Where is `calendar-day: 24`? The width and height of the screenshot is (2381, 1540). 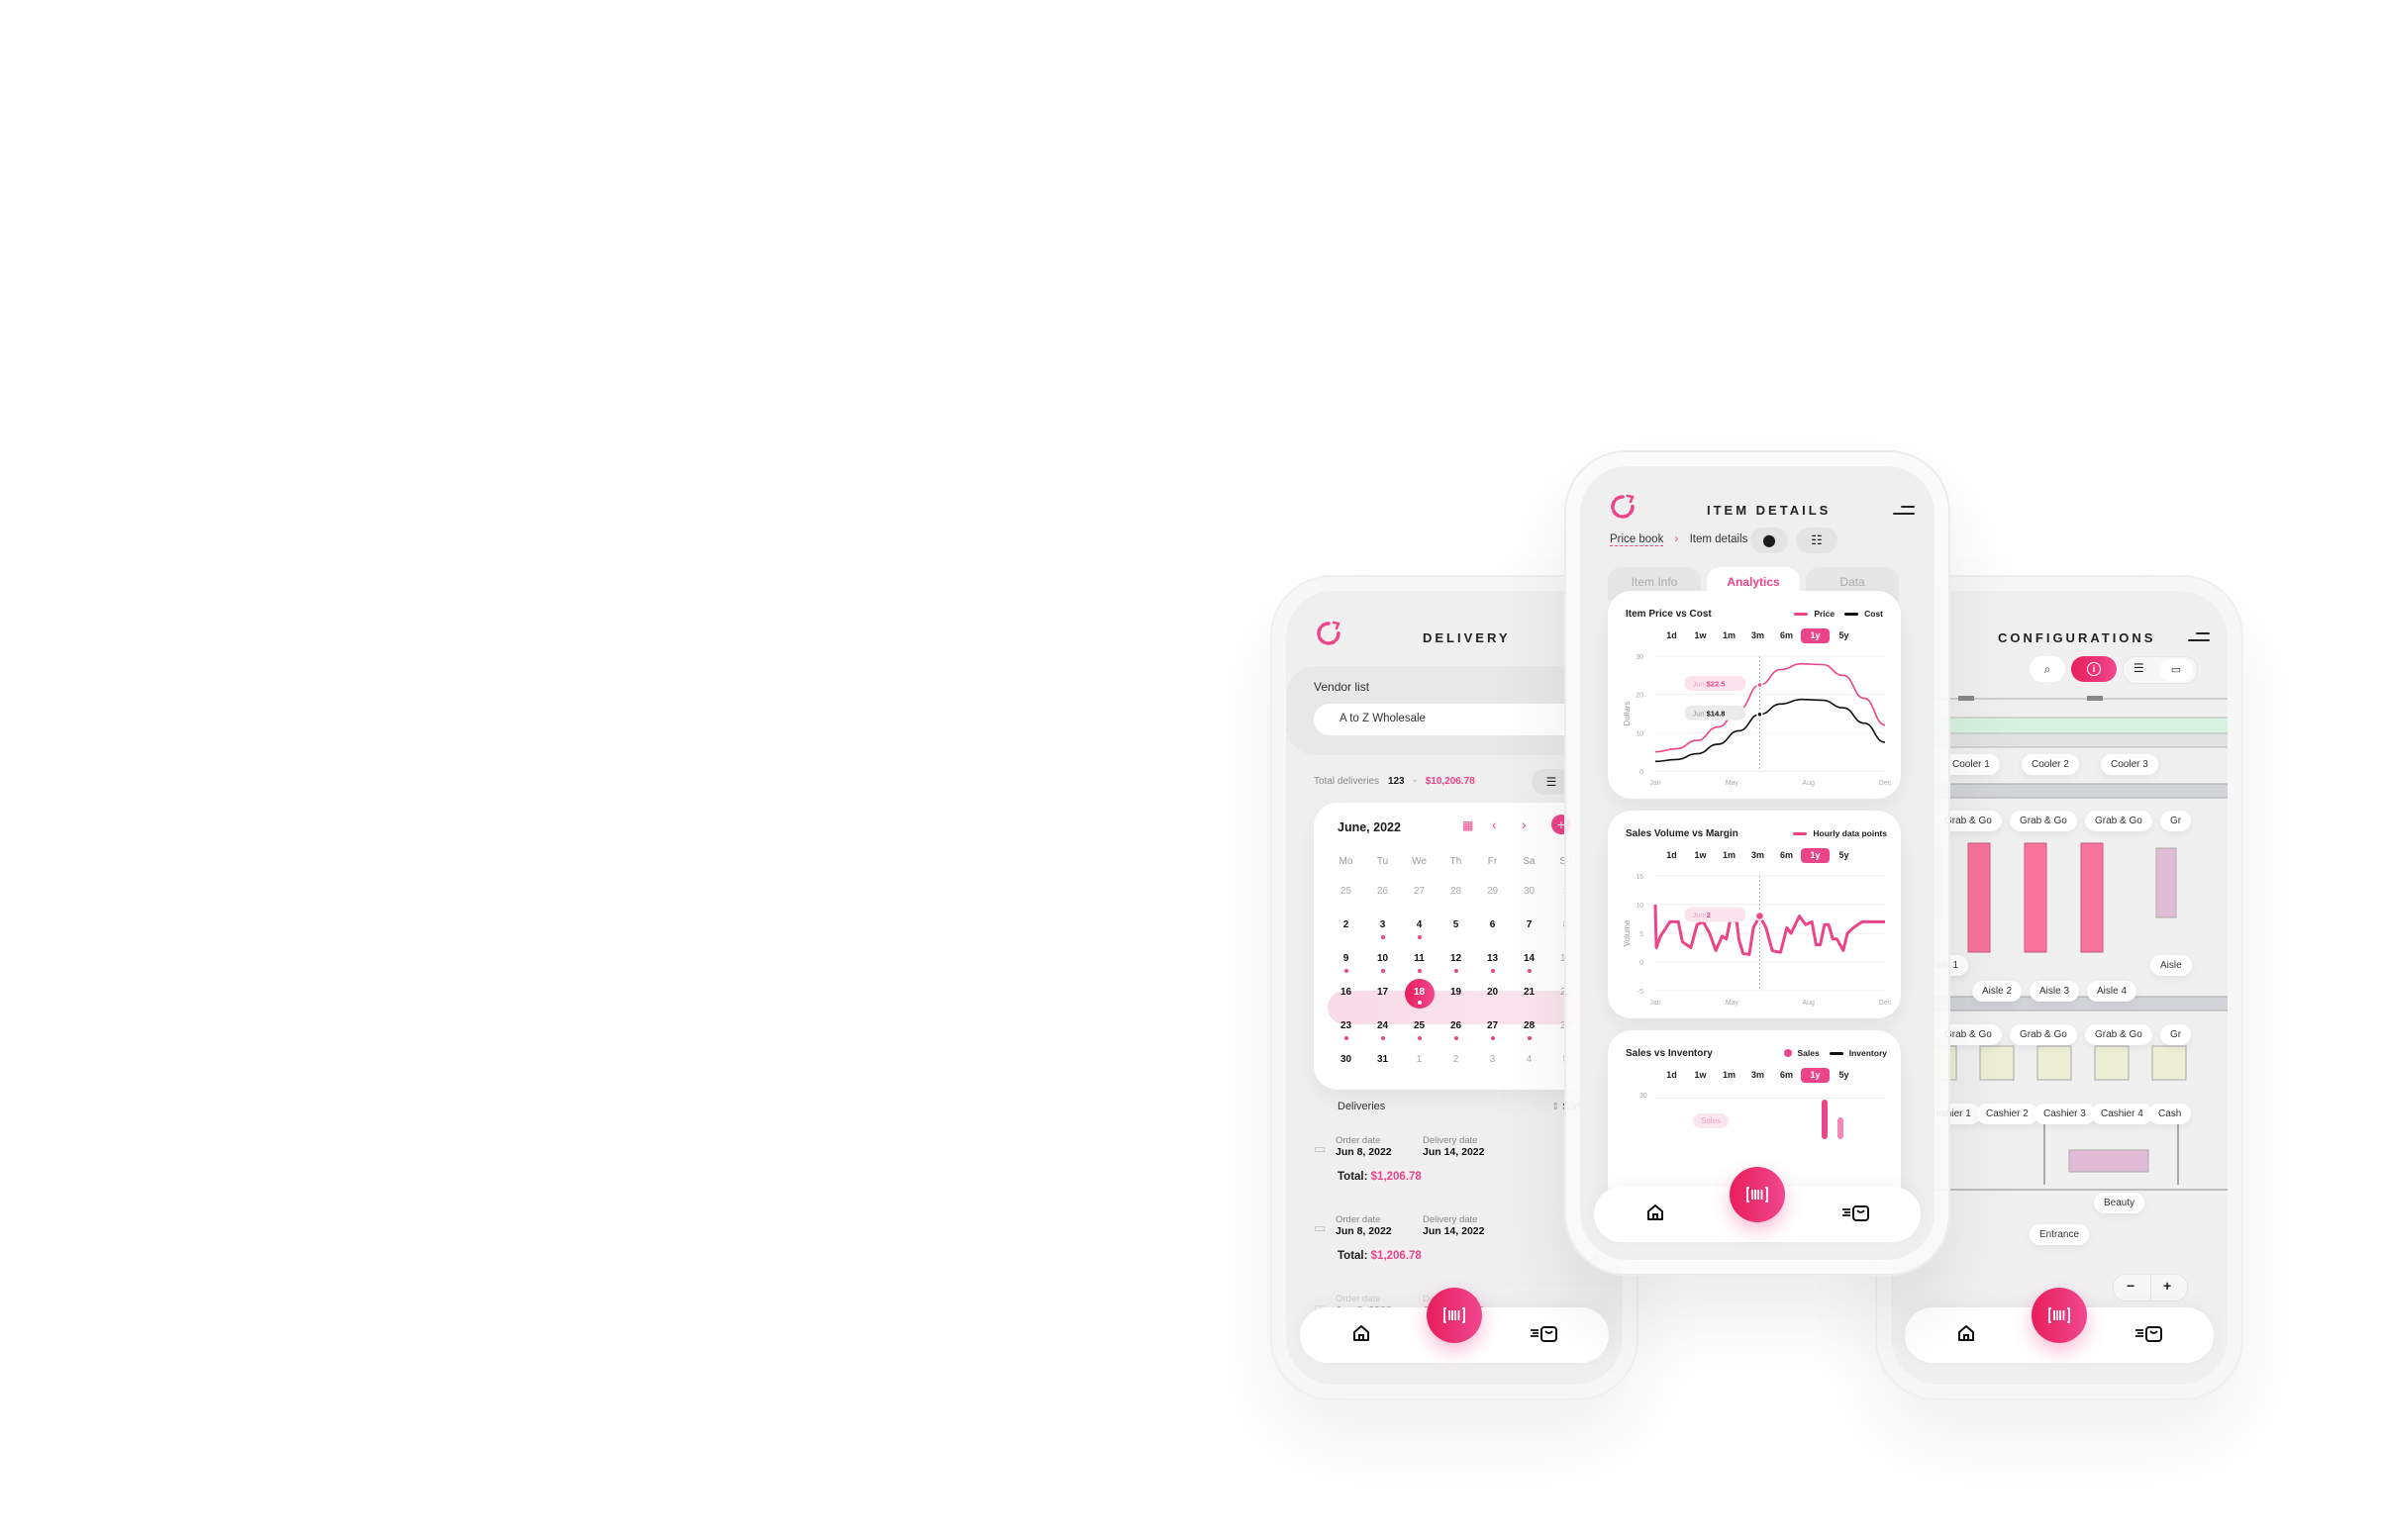
calendar-day: 24 is located at coordinates (1382, 1031).